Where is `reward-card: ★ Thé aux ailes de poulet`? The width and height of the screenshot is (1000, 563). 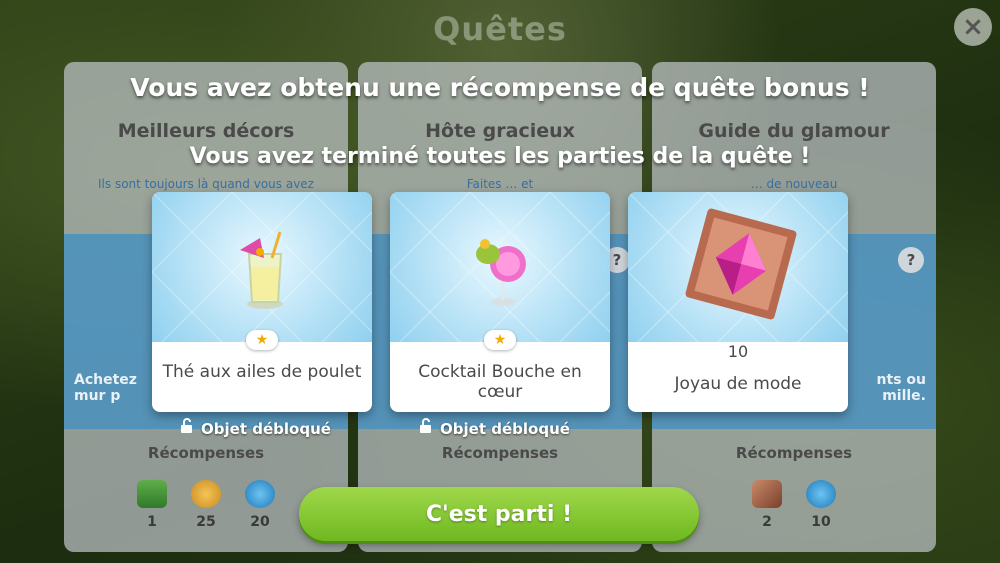
reward-card: ★ Thé aux ailes de poulet is located at coordinates (262, 302).